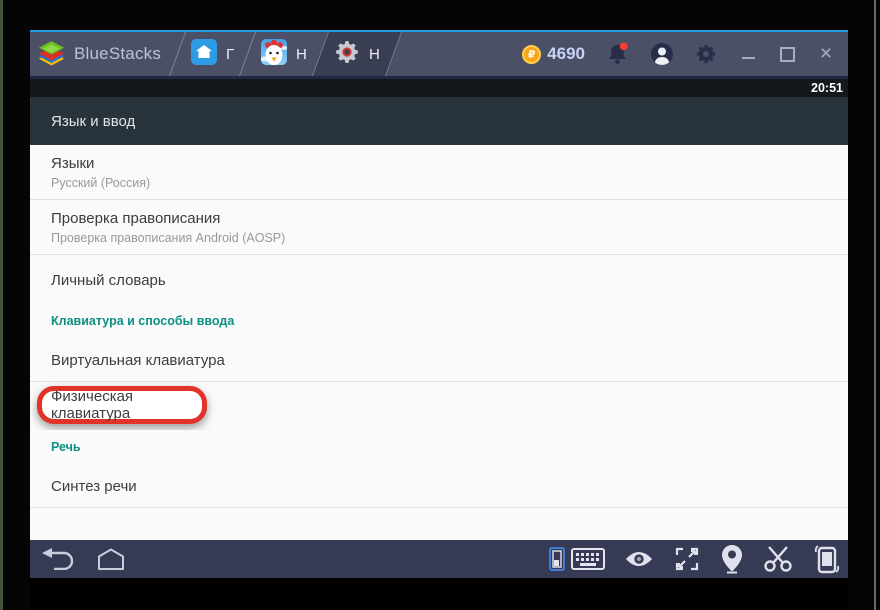  What do you see at coordinates (143, 321) in the screenshot?
I see `section-title: Клавиатура и способы ввода` at bounding box center [143, 321].